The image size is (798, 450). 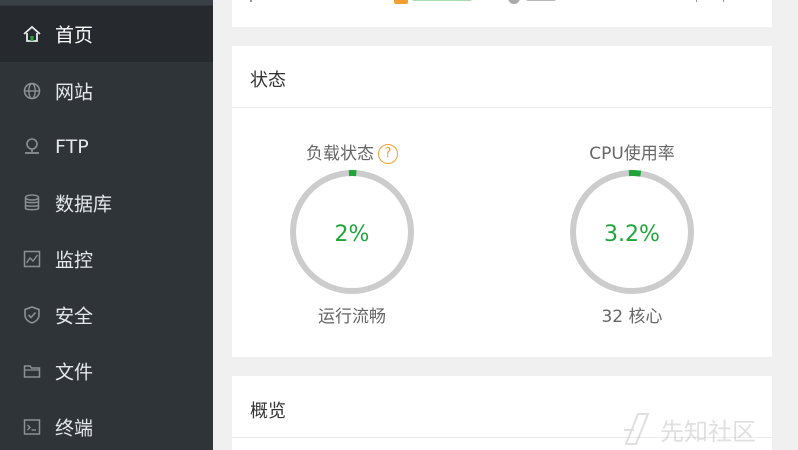 I want to click on sidebar-item-label: 监控, so click(x=74, y=260).